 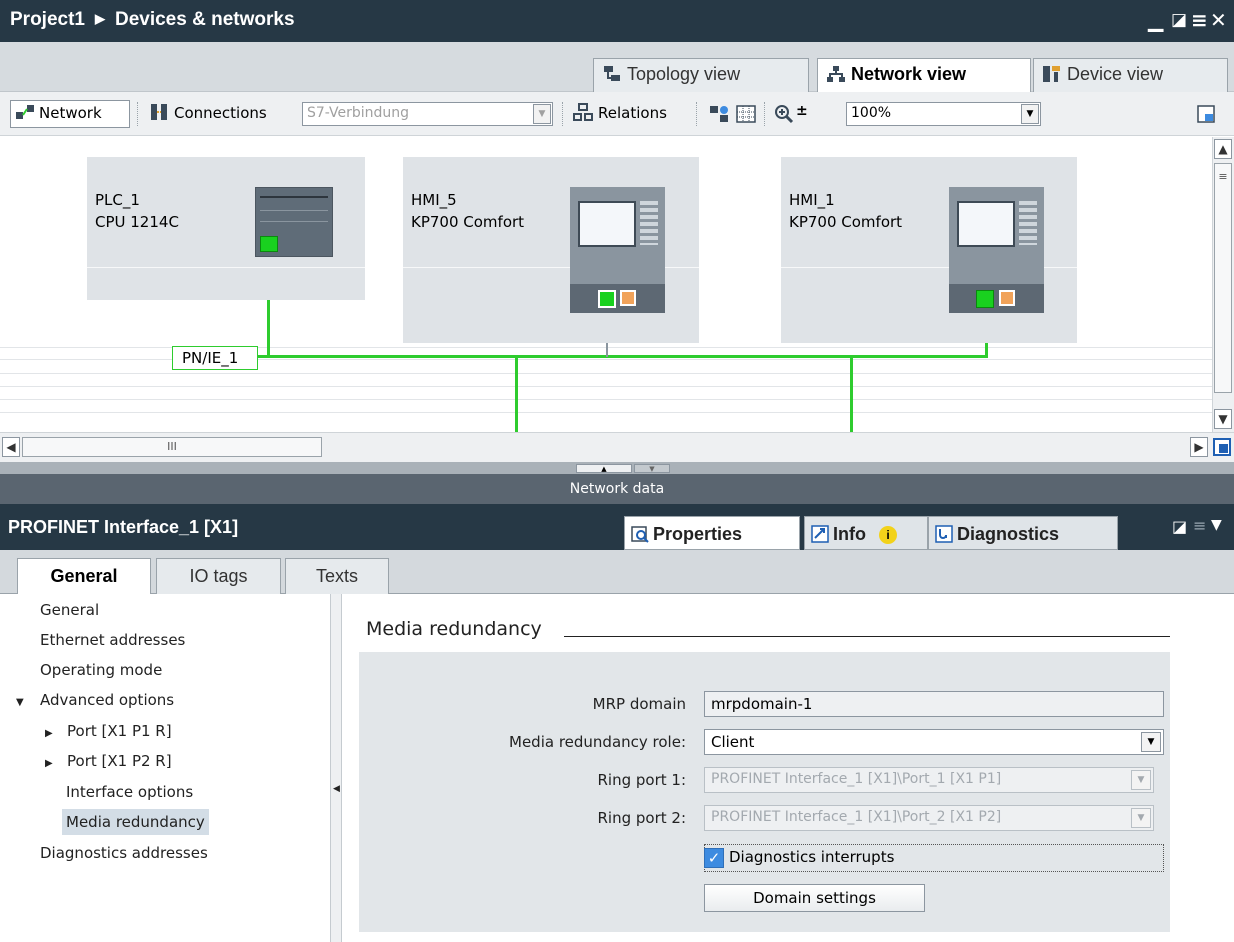 I want to click on mrp-domain-field: mrpdomain-1, so click(x=934, y=704).